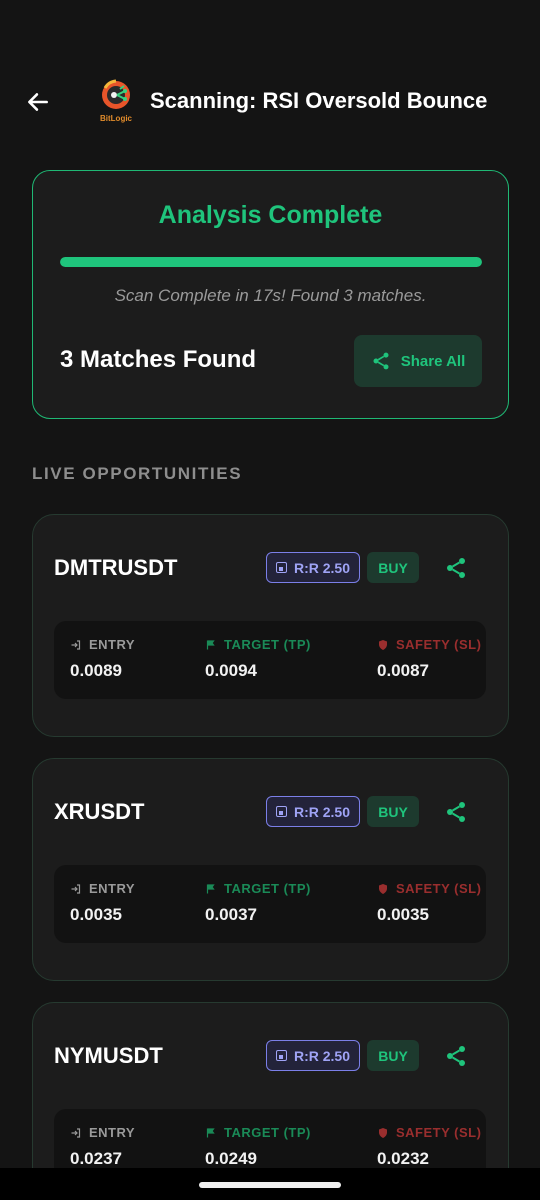  What do you see at coordinates (258, 1147) in the screenshot?
I see `target-level: TARGET (TP) 0.0249` at bounding box center [258, 1147].